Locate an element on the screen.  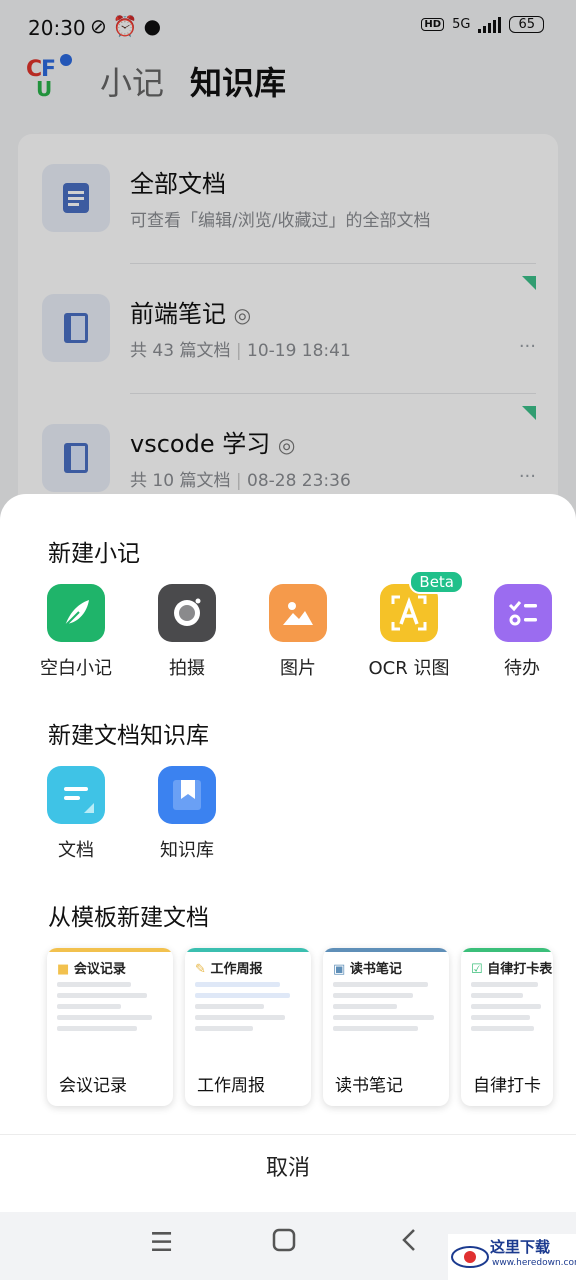
camera-button: 拍摄 is located at coordinates (187, 632).